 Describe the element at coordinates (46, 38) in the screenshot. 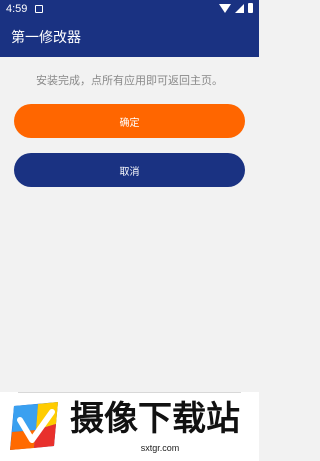

I see `app-title: 第一修改器` at that location.